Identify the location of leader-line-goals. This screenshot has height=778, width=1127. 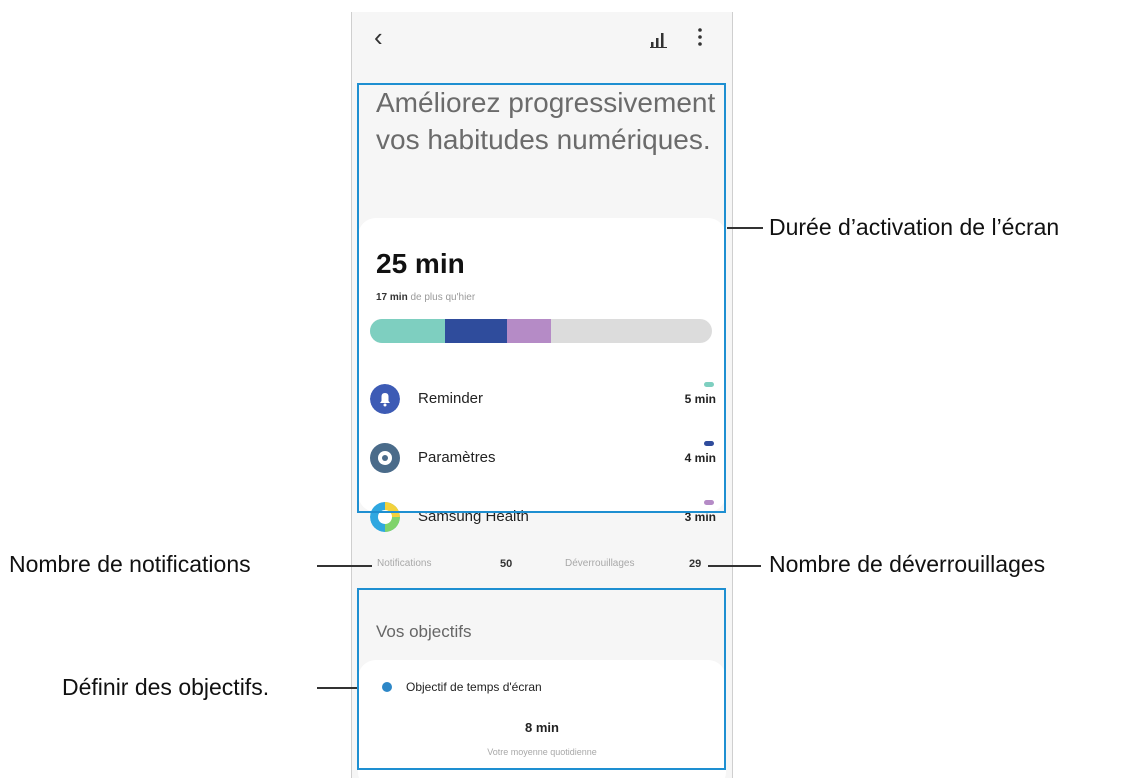
(337, 688).